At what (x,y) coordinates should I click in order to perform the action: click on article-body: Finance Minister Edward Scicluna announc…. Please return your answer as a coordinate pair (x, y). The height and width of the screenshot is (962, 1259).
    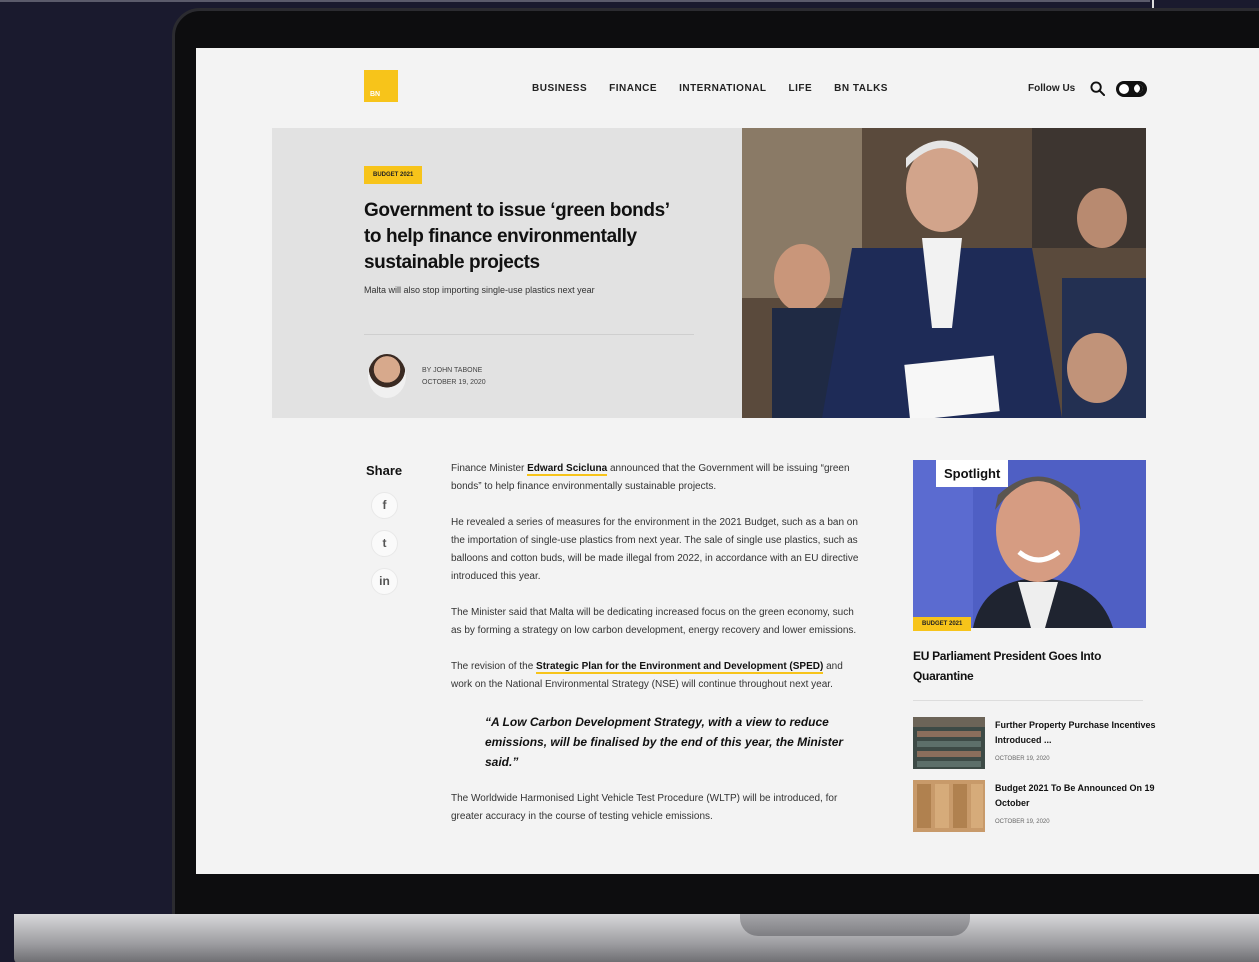
    Looking at the image, I should click on (656, 652).